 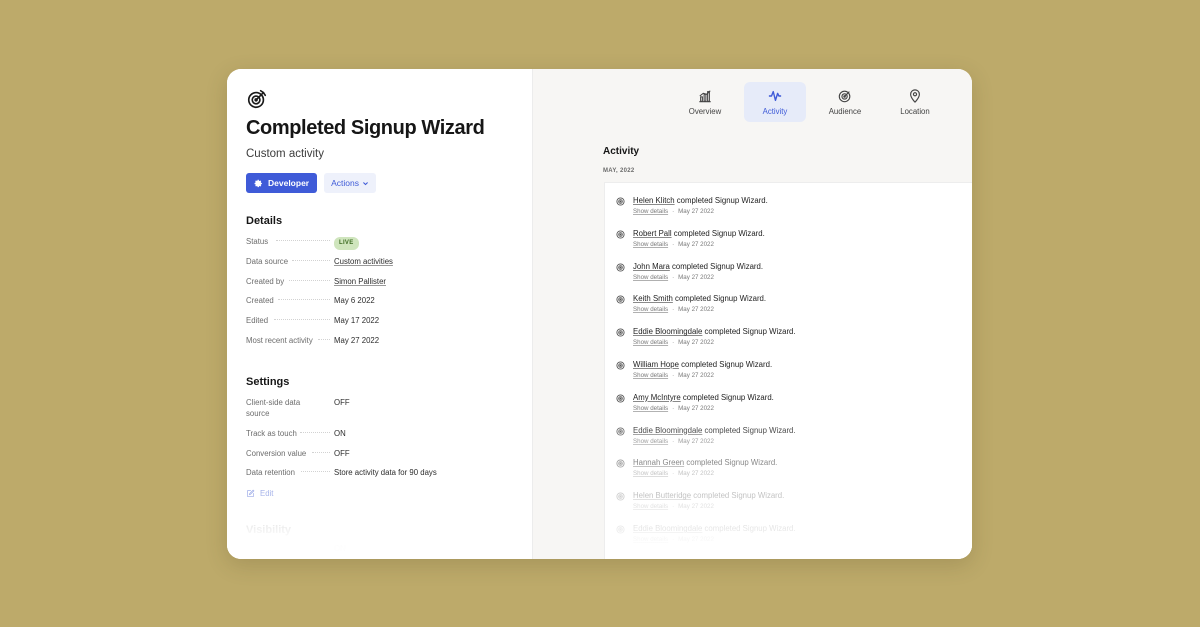 I want to click on setting-key: Data retention, so click(x=270, y=473).